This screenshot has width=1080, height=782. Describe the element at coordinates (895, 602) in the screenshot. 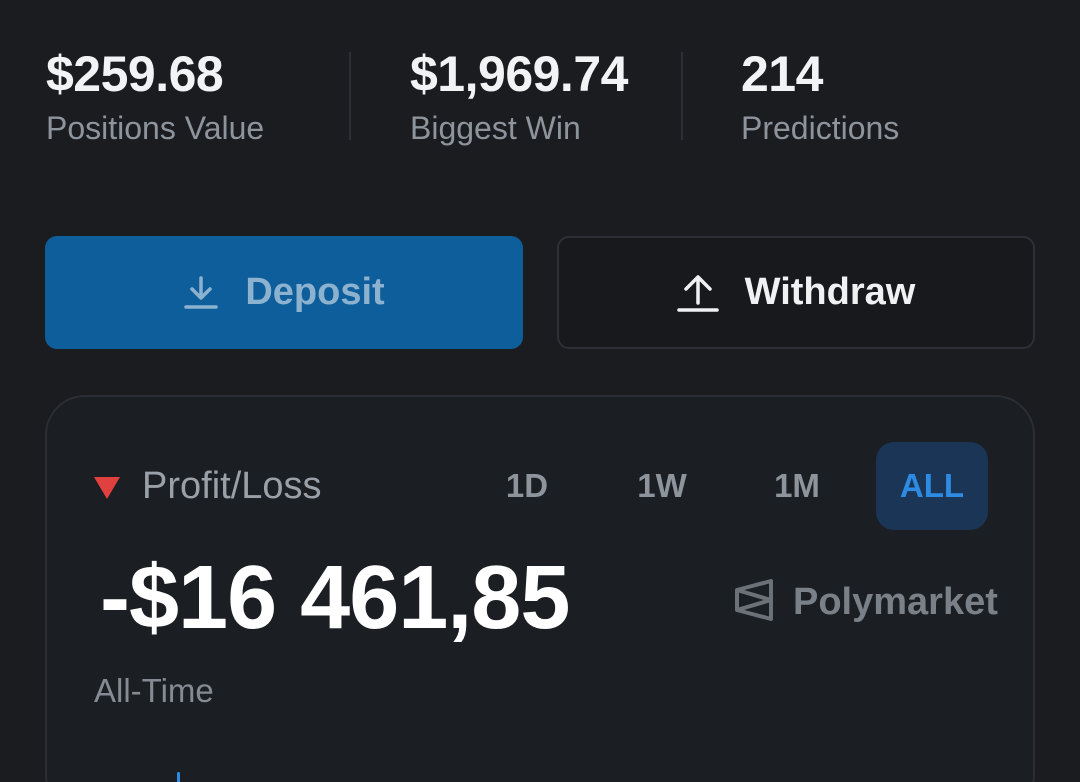

I see `brand-name: Polymarket` at that location.